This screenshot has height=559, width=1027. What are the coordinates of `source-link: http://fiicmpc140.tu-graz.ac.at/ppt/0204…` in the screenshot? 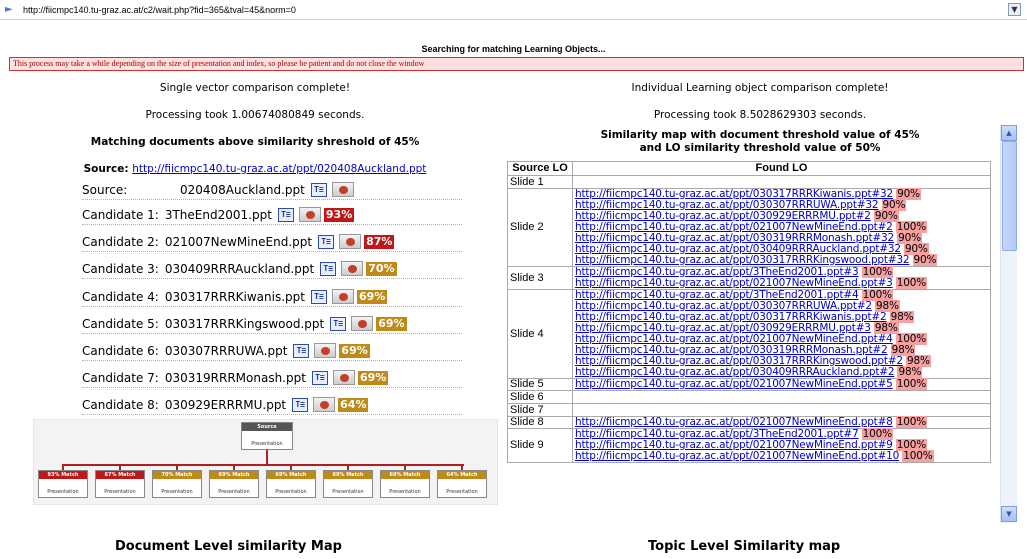 It's located at (279, 169).